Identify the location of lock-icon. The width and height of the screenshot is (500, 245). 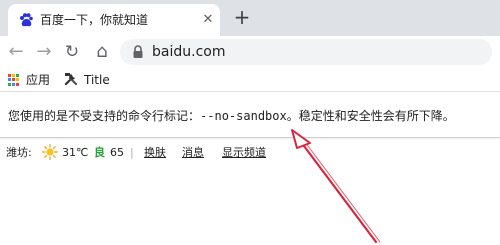
(138, 52).